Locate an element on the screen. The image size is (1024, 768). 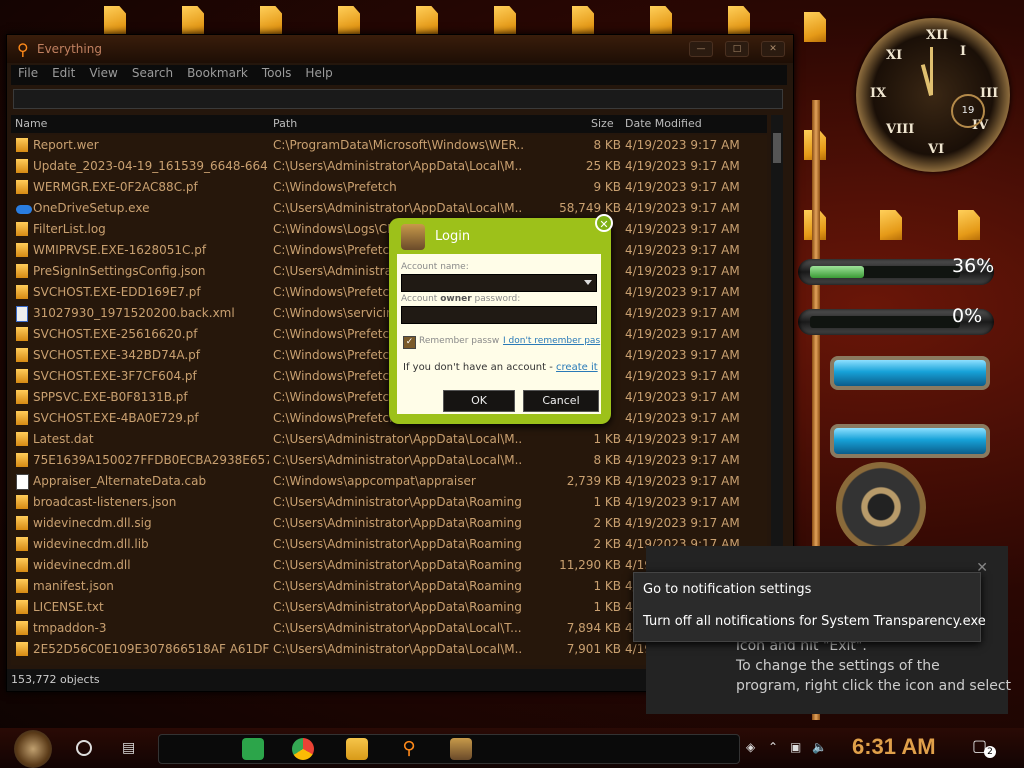
file-size: 2 KB is located at coordinates (607, 523).